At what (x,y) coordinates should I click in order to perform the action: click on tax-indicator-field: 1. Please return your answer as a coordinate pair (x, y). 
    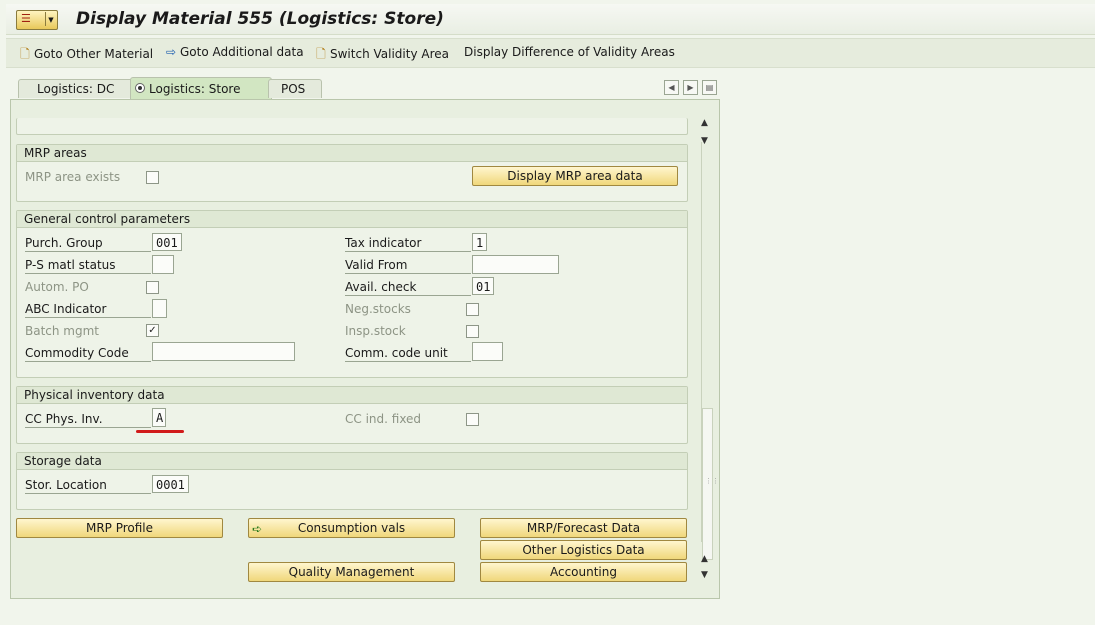
    Looking at the image, I should click on (479, 242).